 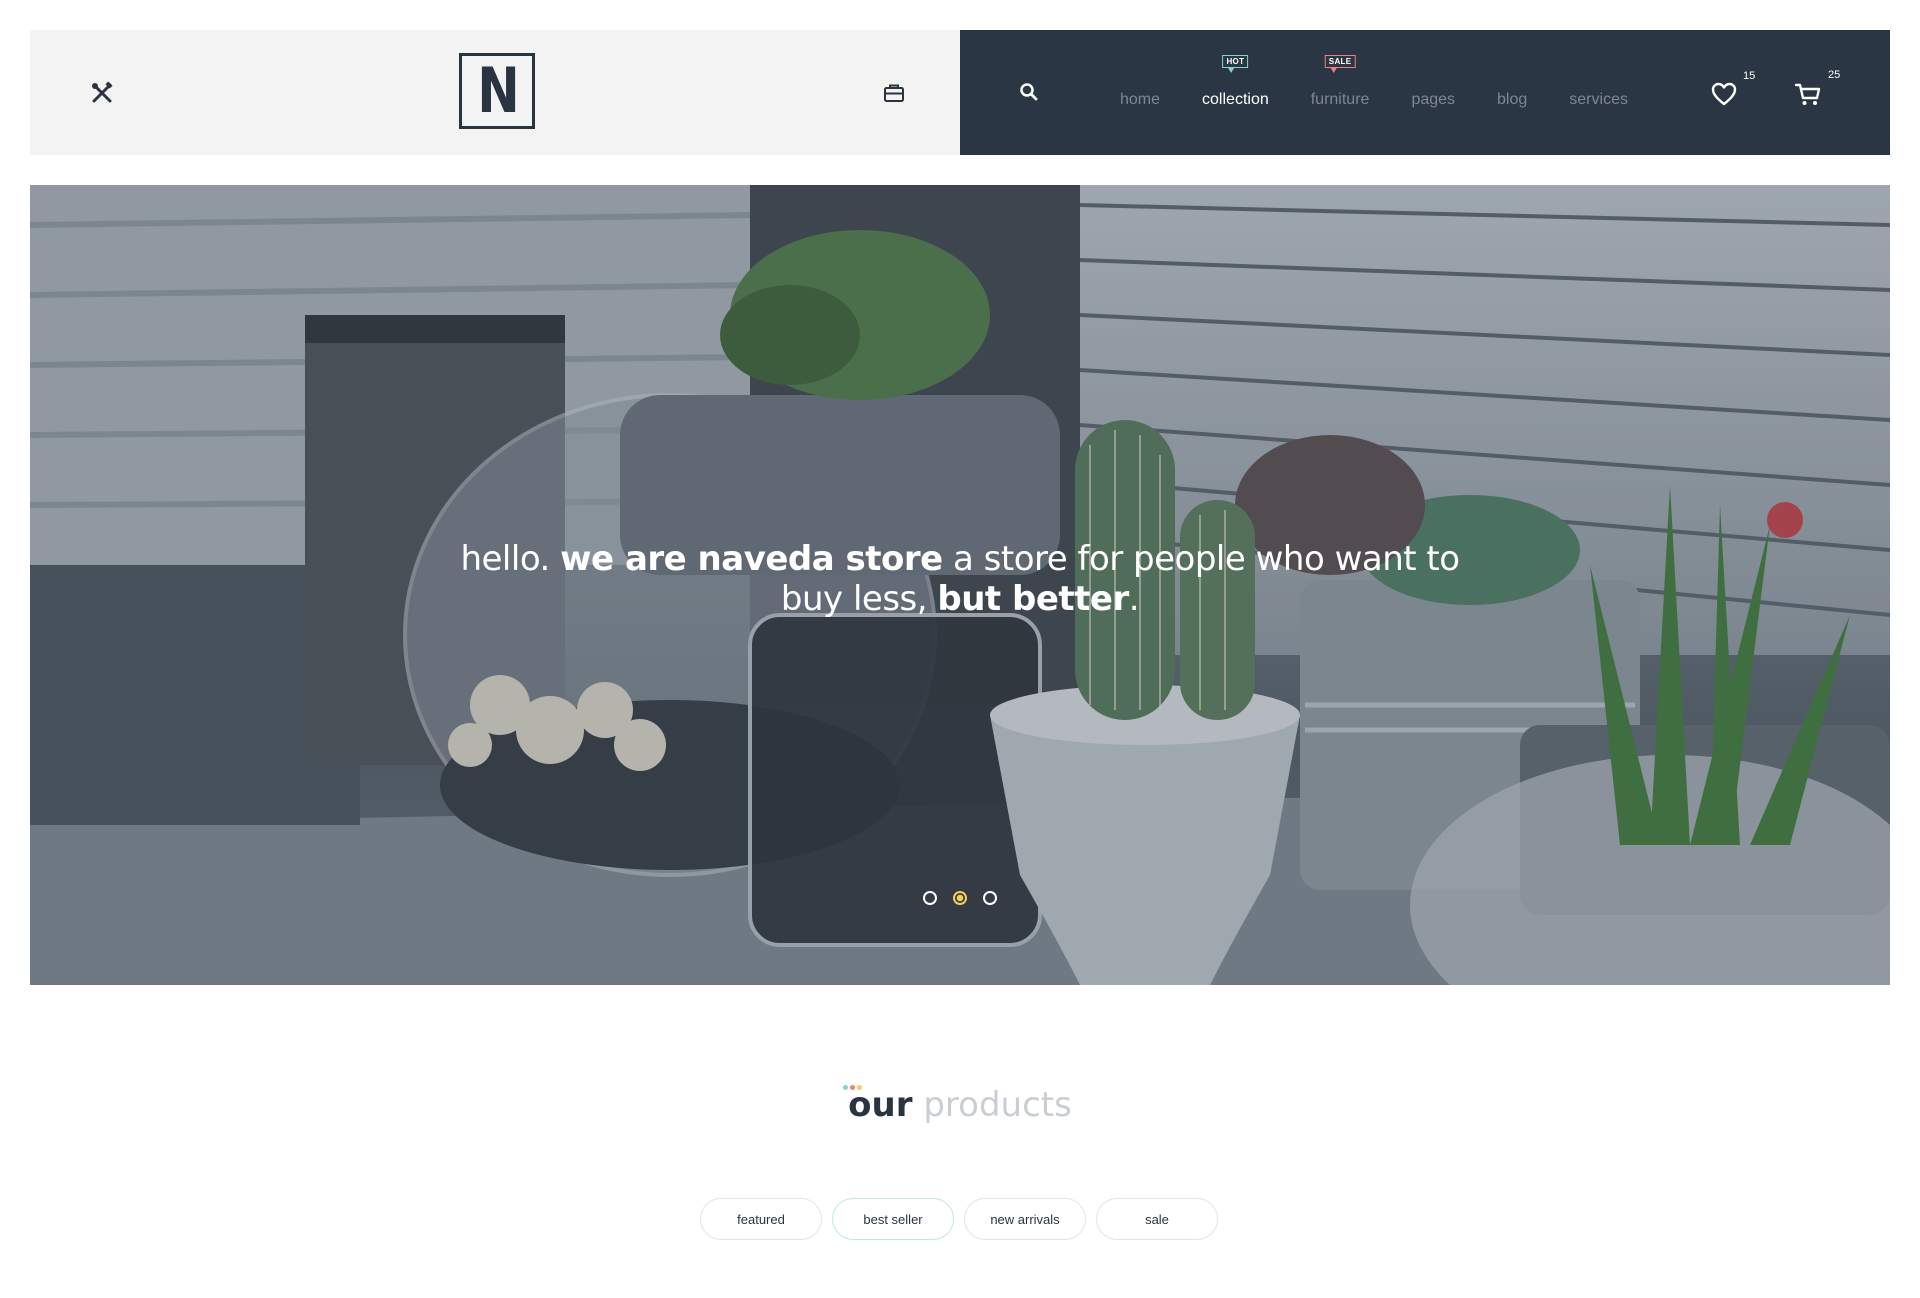 I want to click on nav-services: services, so click(x=1598, y=100).